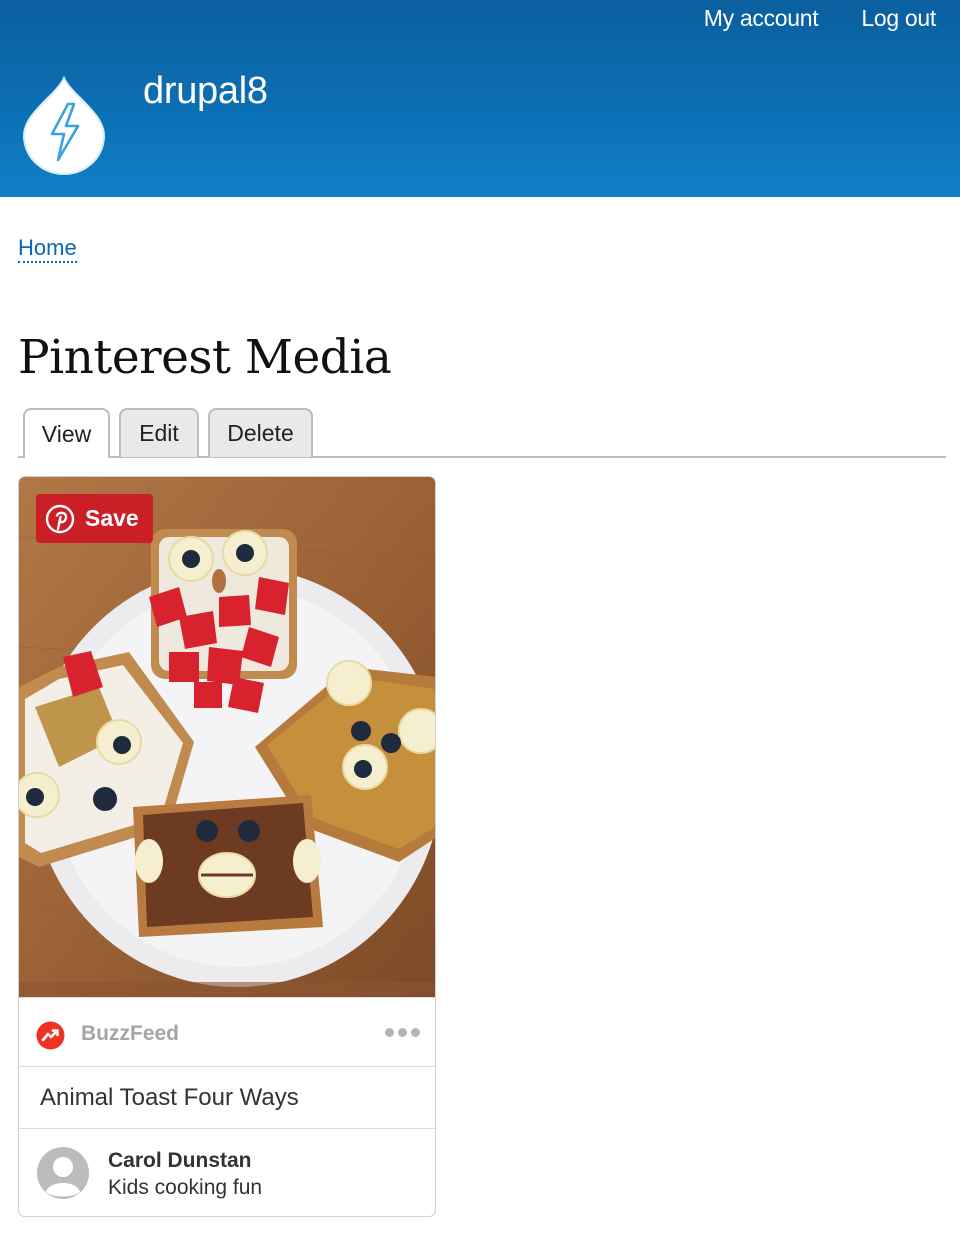 The image size is (960, 1240). I want to click on buzzfeed-trending-icon, so click(50, 1035).